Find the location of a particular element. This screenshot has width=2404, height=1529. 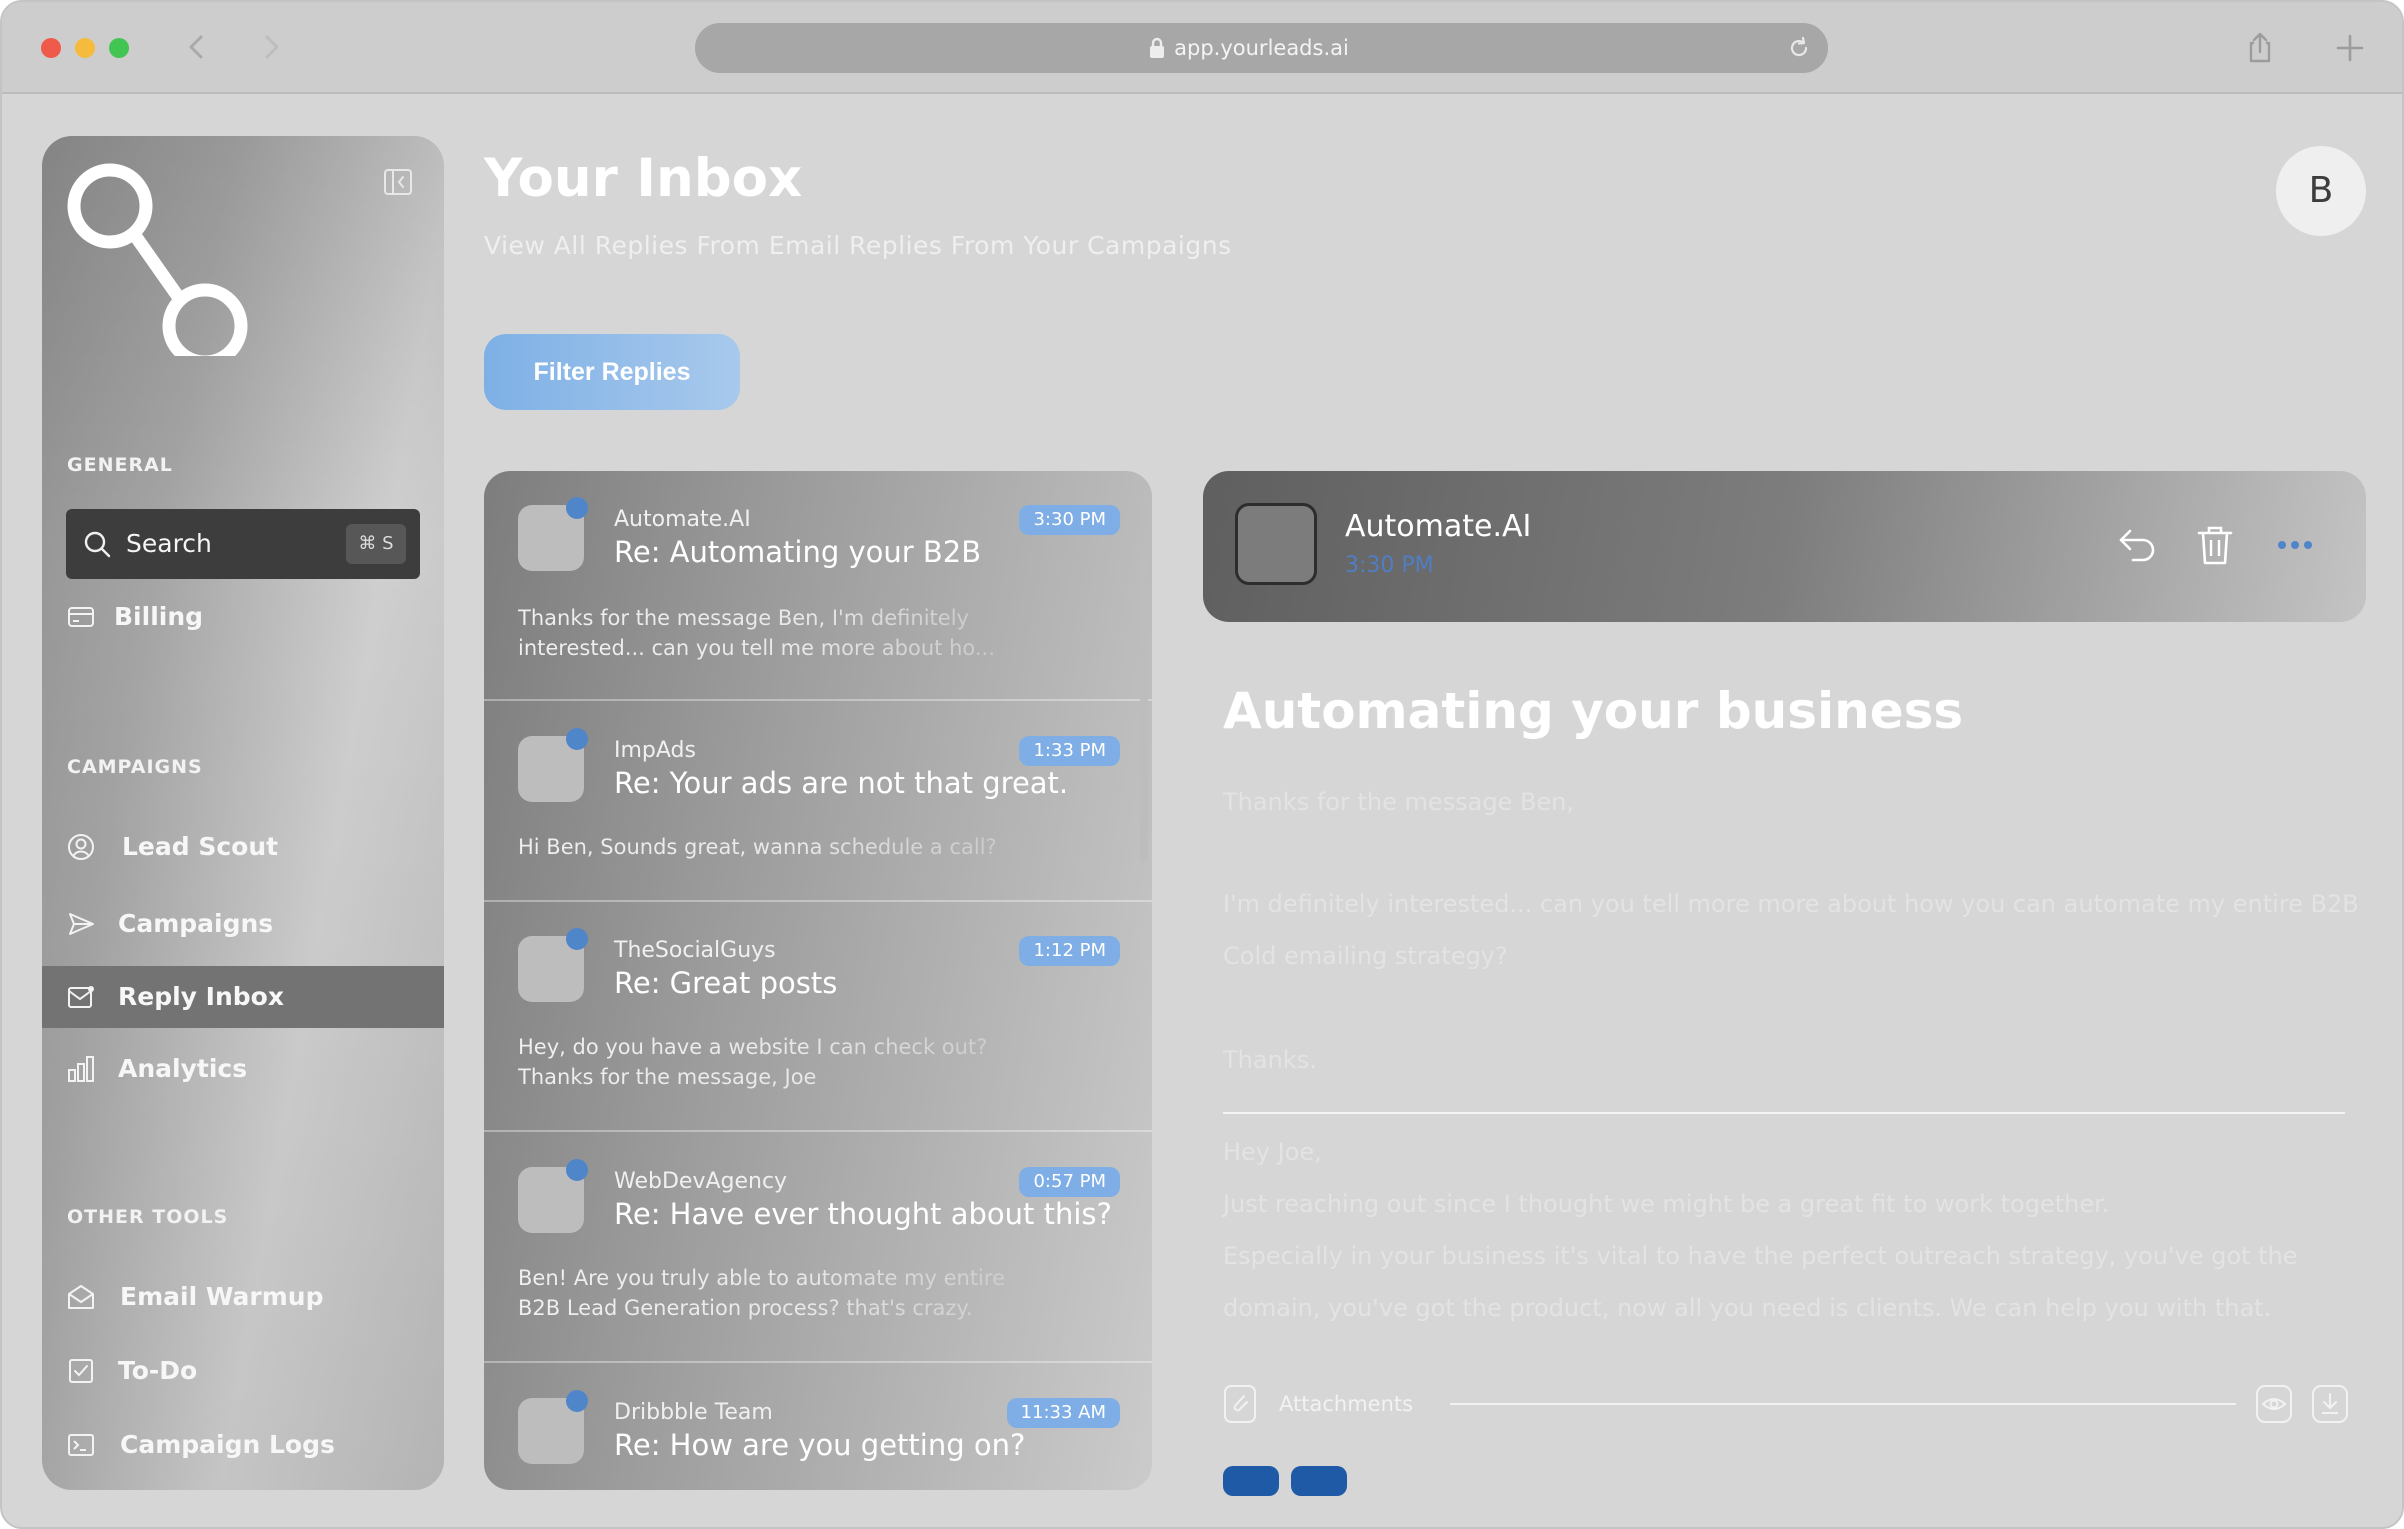

sidebar-item-label: Lead Scout is located at coordinates (200, 846).